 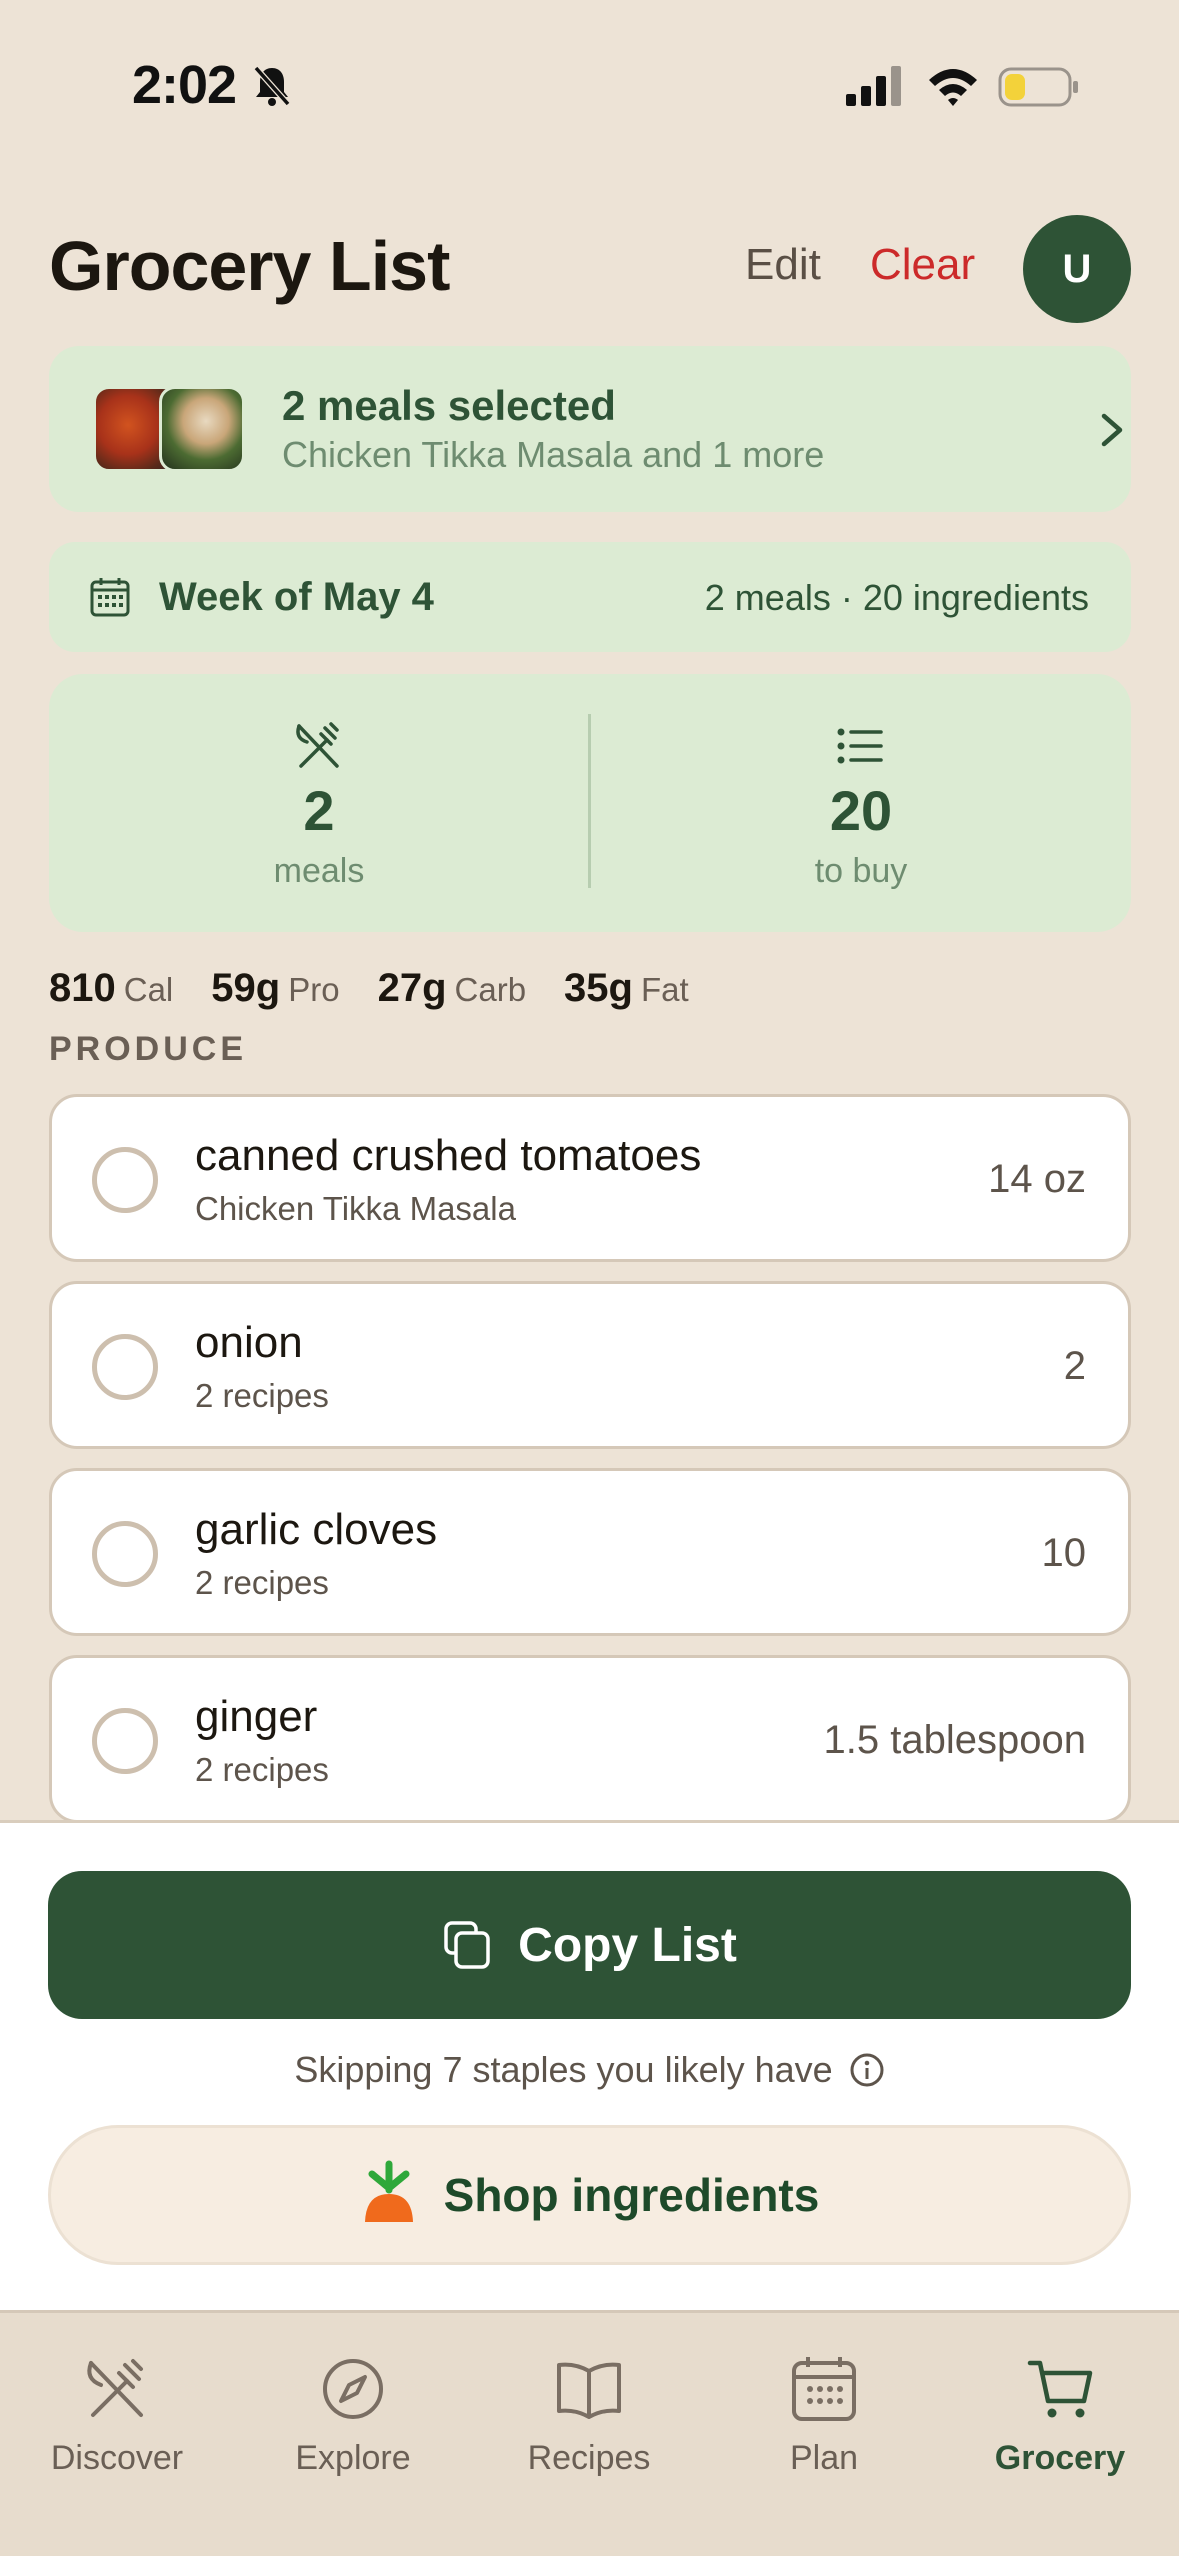 What do you see at coordinates (1074, 1366) in the screenshot?
I see `item-quantity: 2` at bounding box center [1074, 1366].